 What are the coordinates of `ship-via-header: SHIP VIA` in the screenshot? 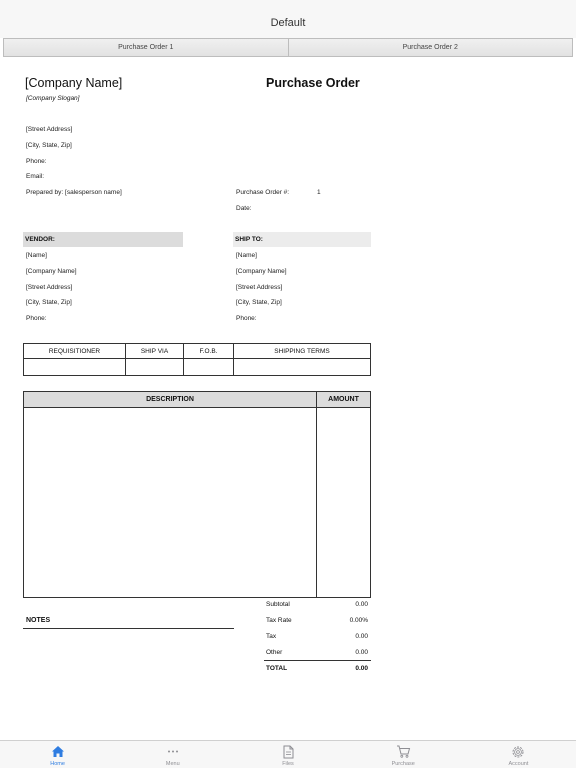 It's located at (154, 351).